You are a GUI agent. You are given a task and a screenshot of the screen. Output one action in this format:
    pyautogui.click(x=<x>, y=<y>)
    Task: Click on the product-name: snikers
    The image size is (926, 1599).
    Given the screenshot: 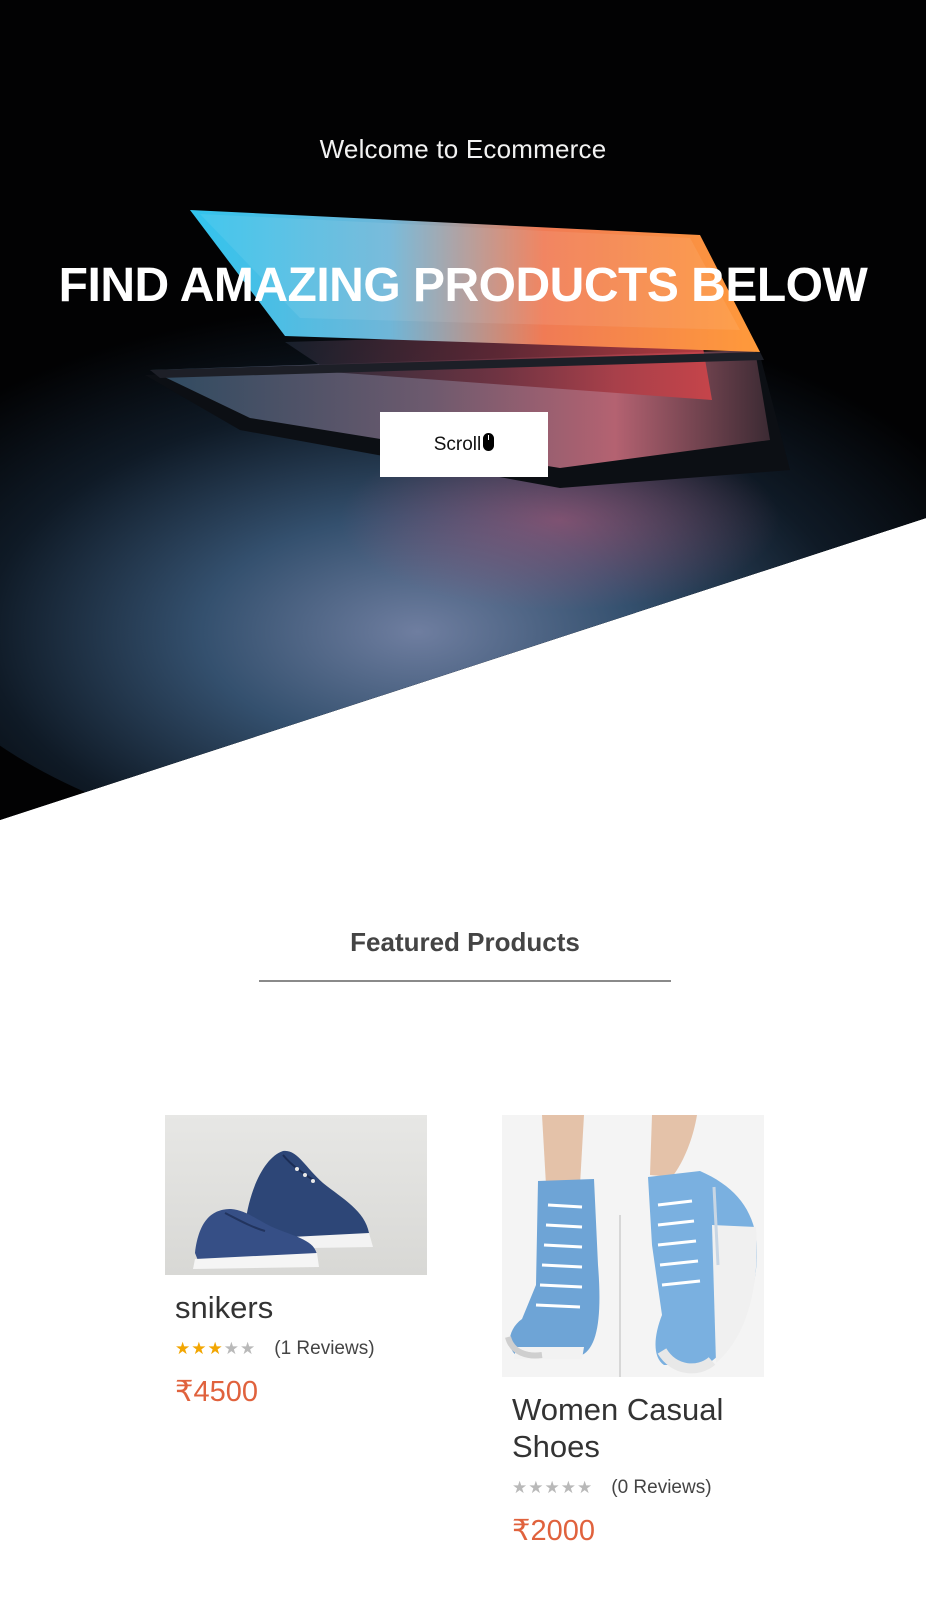 What is the action you would take?
    pyautogui.click(x=224, y=1307)
    